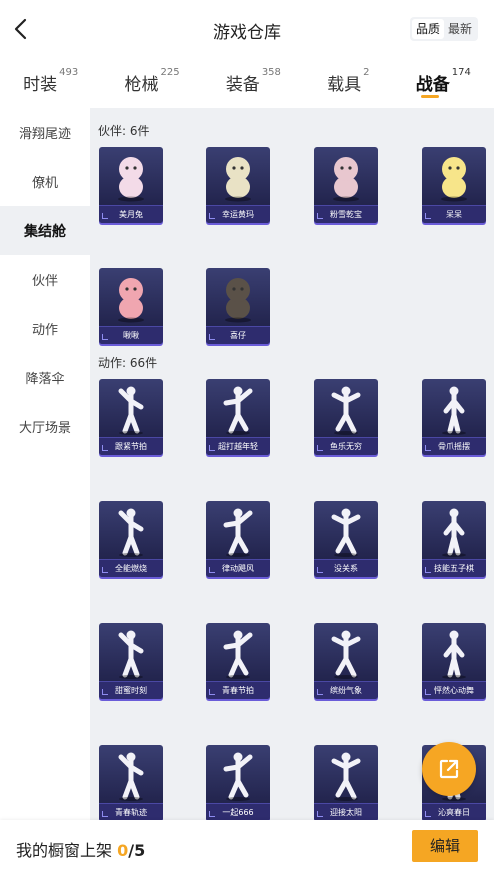 This screenshot has height=875, width=494. What do you see at coordinates (45, 279) in the screenshot?
I see `sidebar-item-partner: 伙伴` at bounding box center [45, 279].